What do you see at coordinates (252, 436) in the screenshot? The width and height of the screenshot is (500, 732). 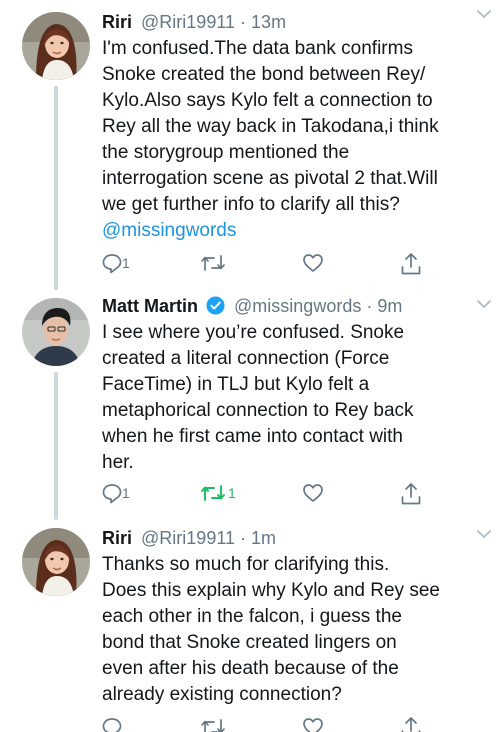 I see `tweet-text-line: when he first came into contact with` at bounding box center [252, 436].